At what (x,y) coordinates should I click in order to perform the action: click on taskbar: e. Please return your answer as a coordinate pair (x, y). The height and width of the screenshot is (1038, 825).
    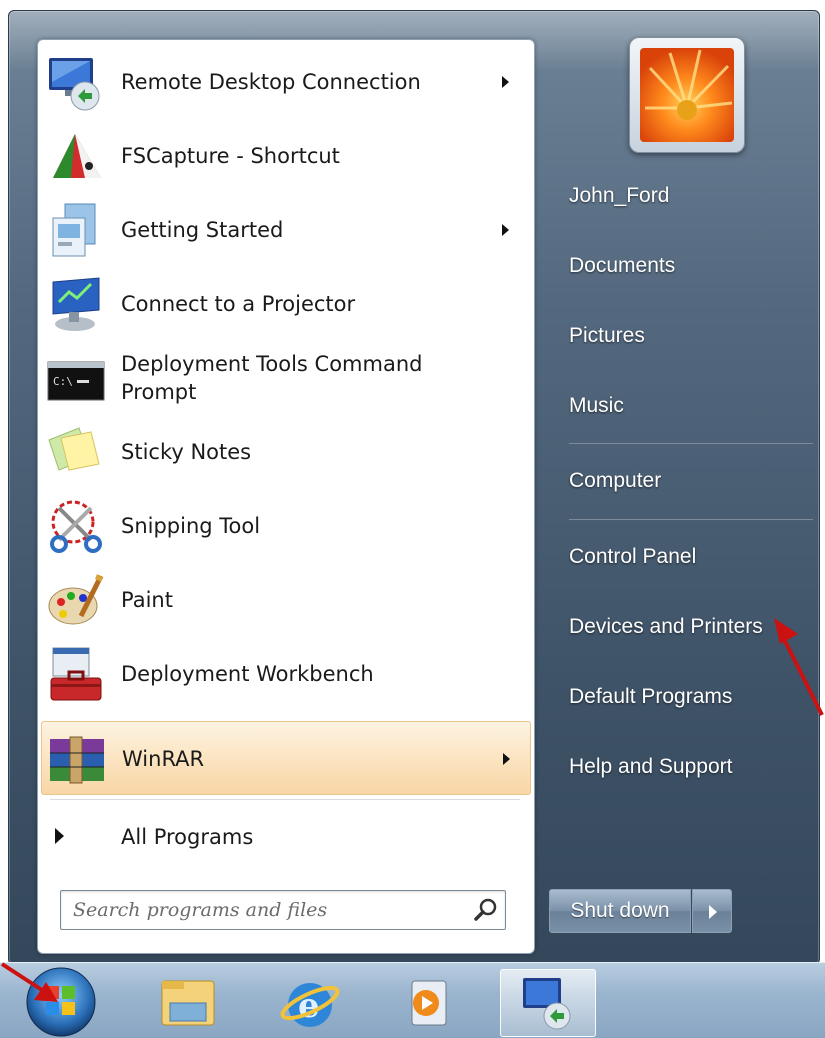
    Looking at the image, I should click on (412, 1000).